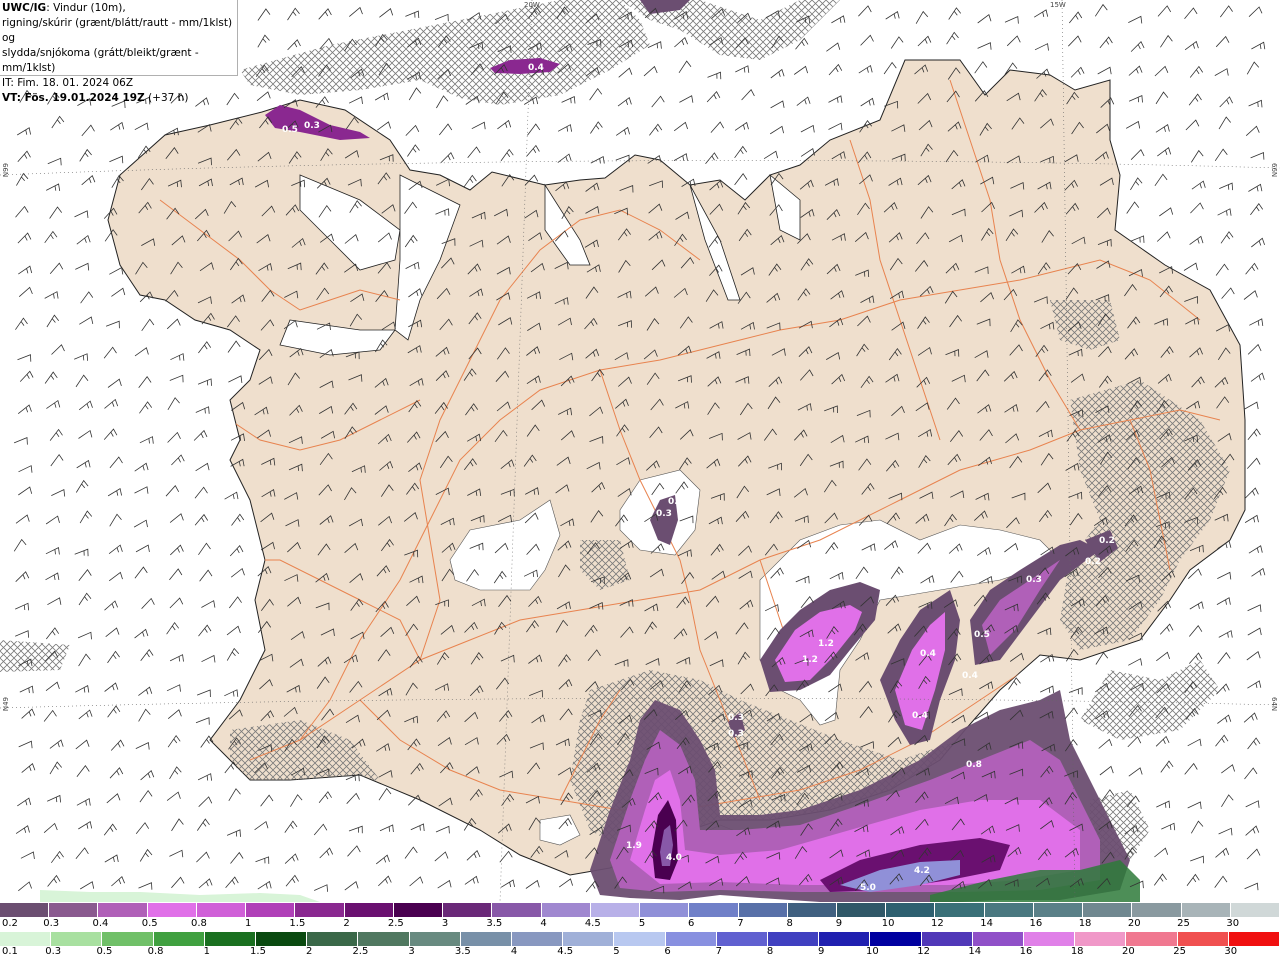 This screenshot has height=960, width=1280. Describe the element at coordinates (248, 923) in the screenshot. I see `snow-scale-tick-label: 1` at that location.